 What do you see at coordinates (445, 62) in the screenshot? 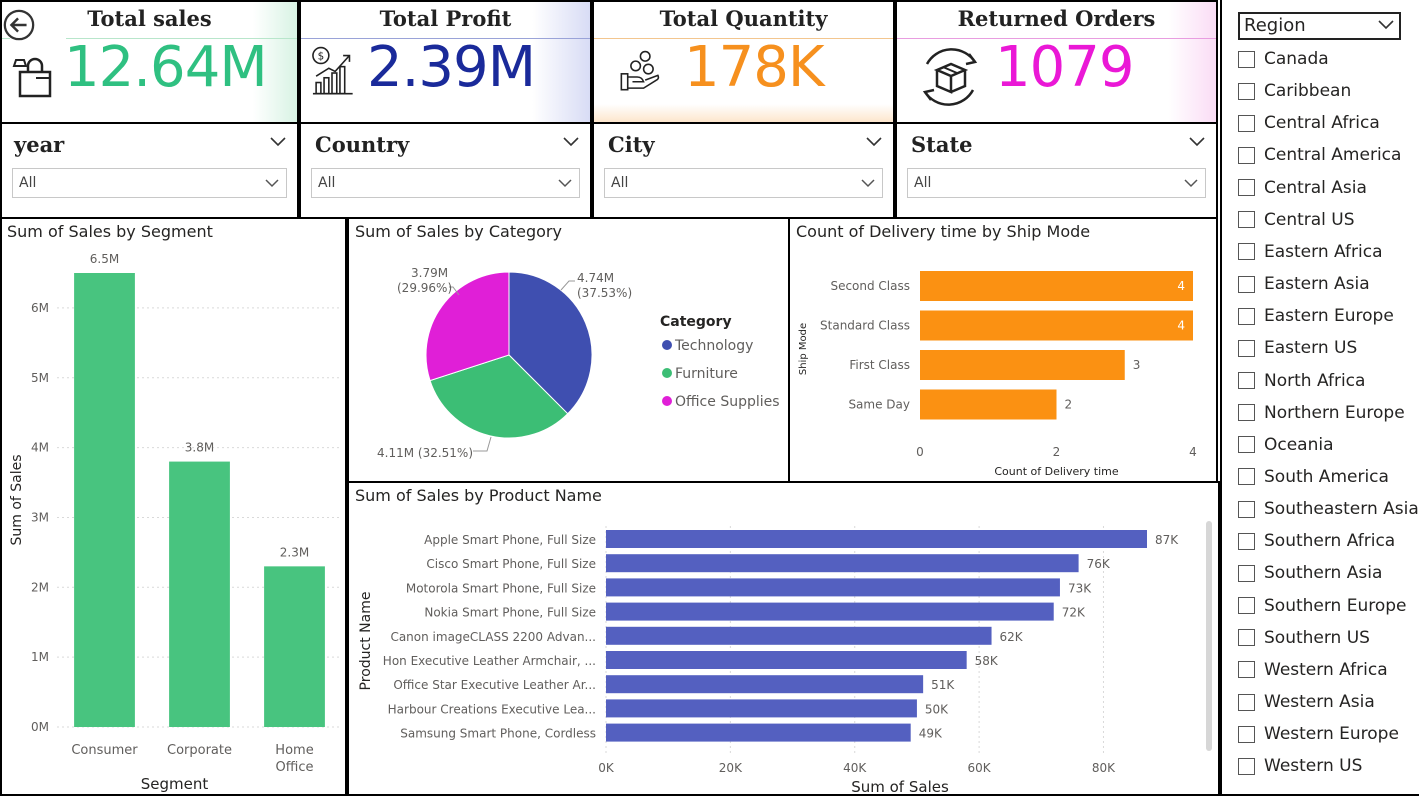
I see `kpi-card-total-profit: Total Profit $ 2.39M` at bounding box center [445, 62].